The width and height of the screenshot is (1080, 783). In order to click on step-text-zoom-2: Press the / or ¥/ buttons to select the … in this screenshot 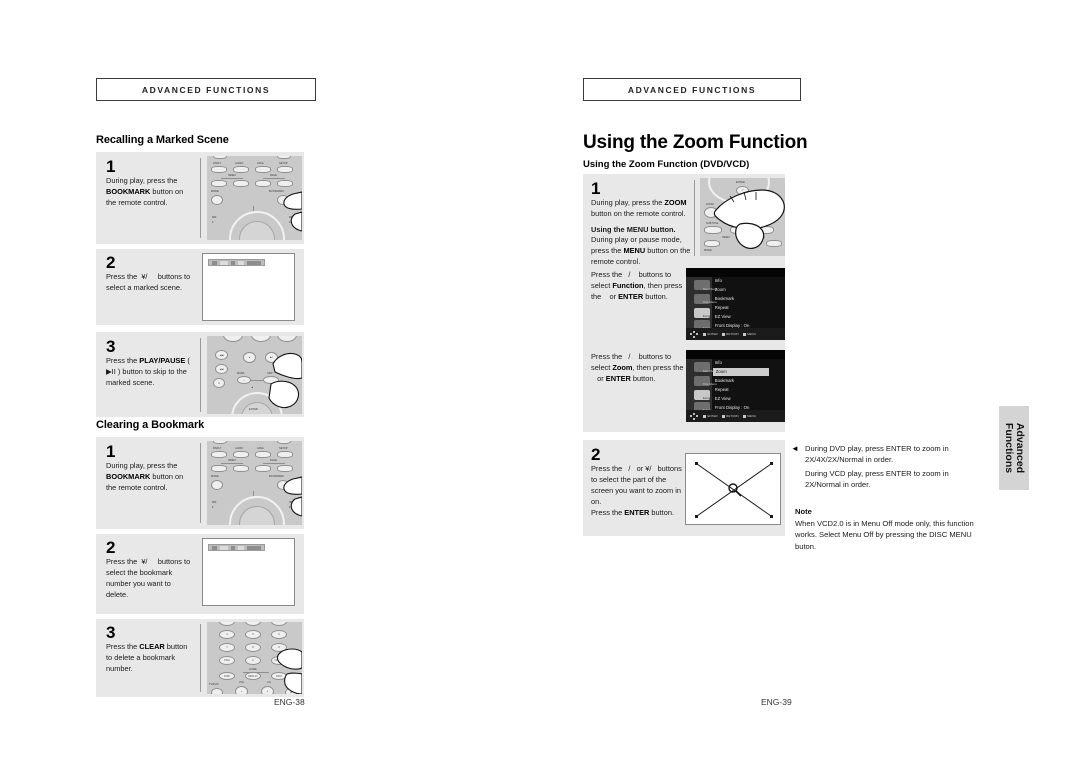, I will do `click(636, 490)`.